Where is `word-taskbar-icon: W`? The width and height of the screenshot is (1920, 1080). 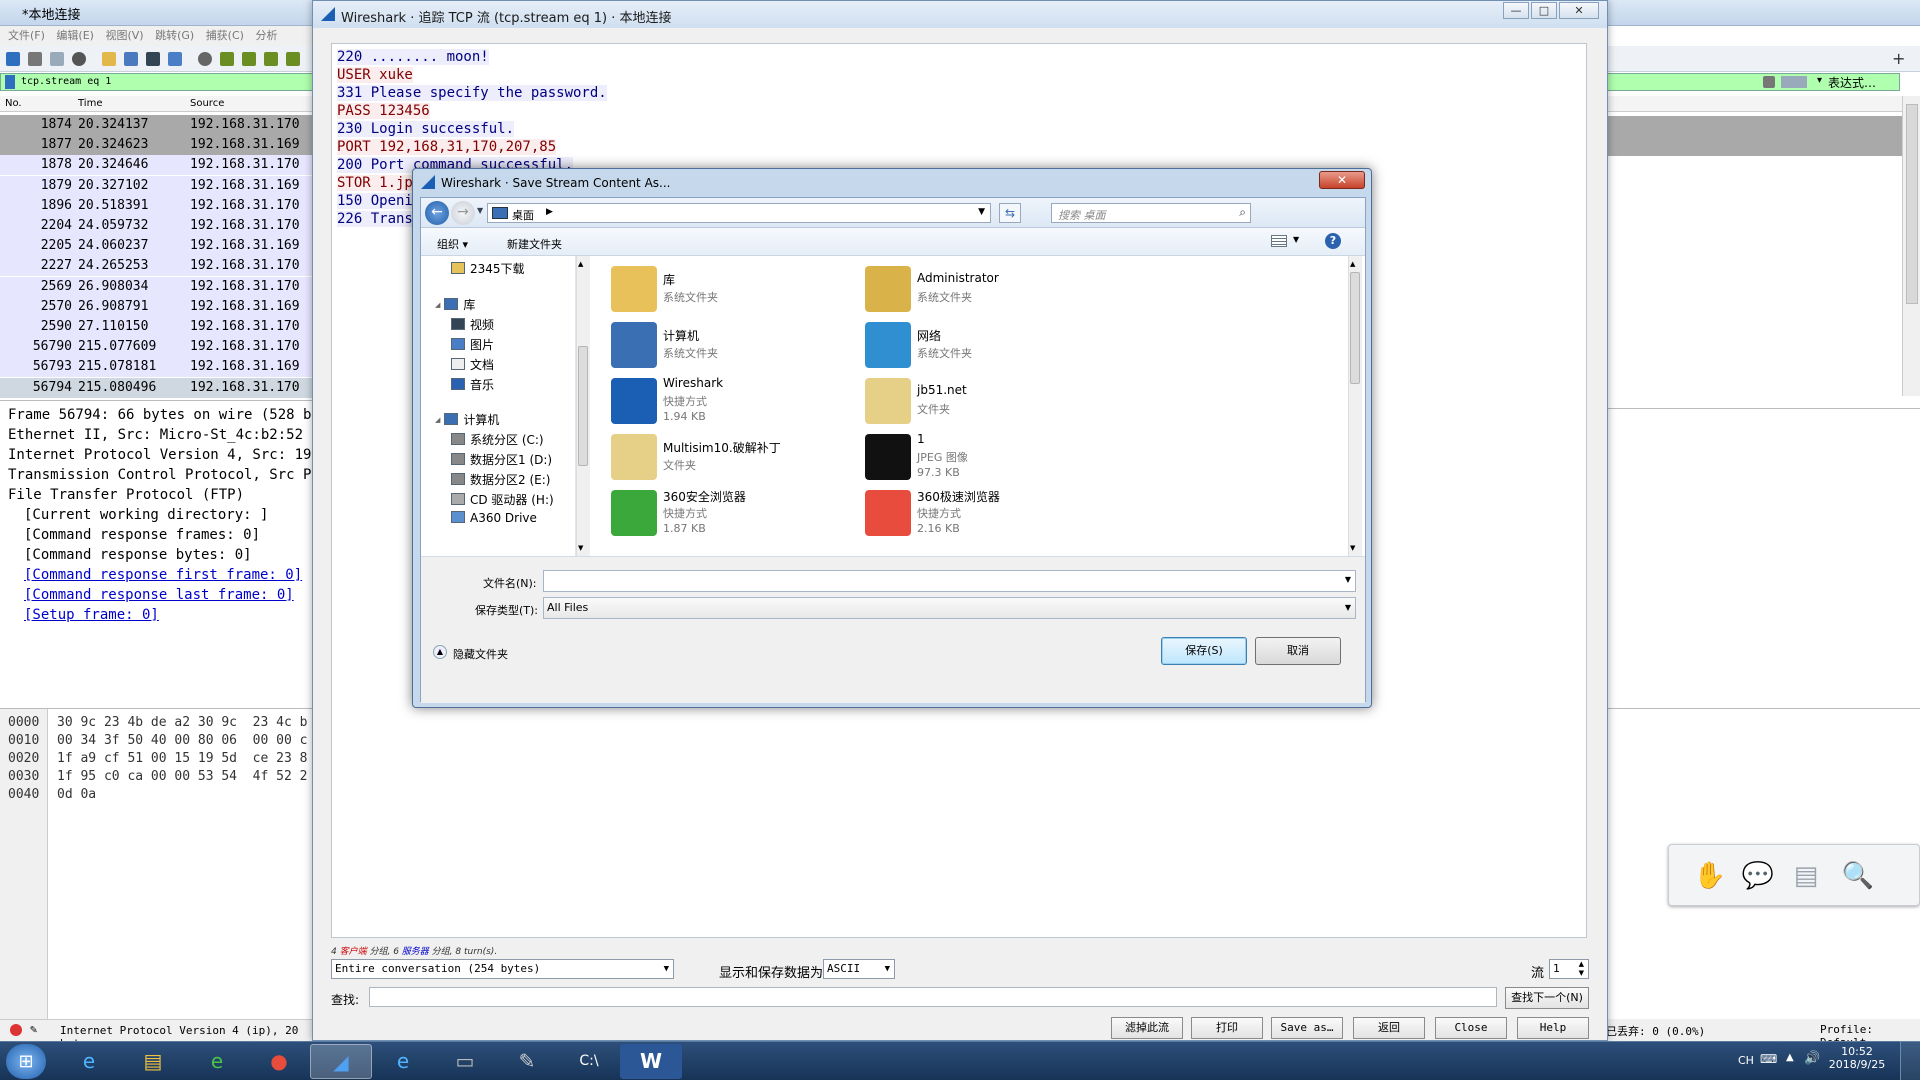
word-taskbar-icon: W is located at coordinates (651, 1061).